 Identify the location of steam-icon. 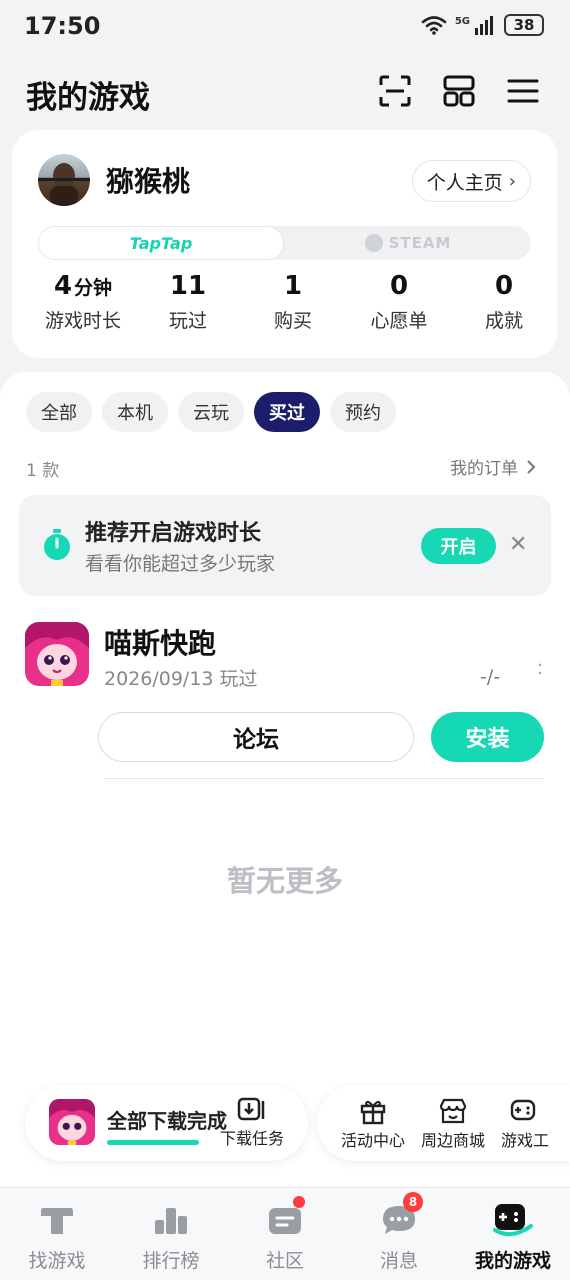
(373, 243).